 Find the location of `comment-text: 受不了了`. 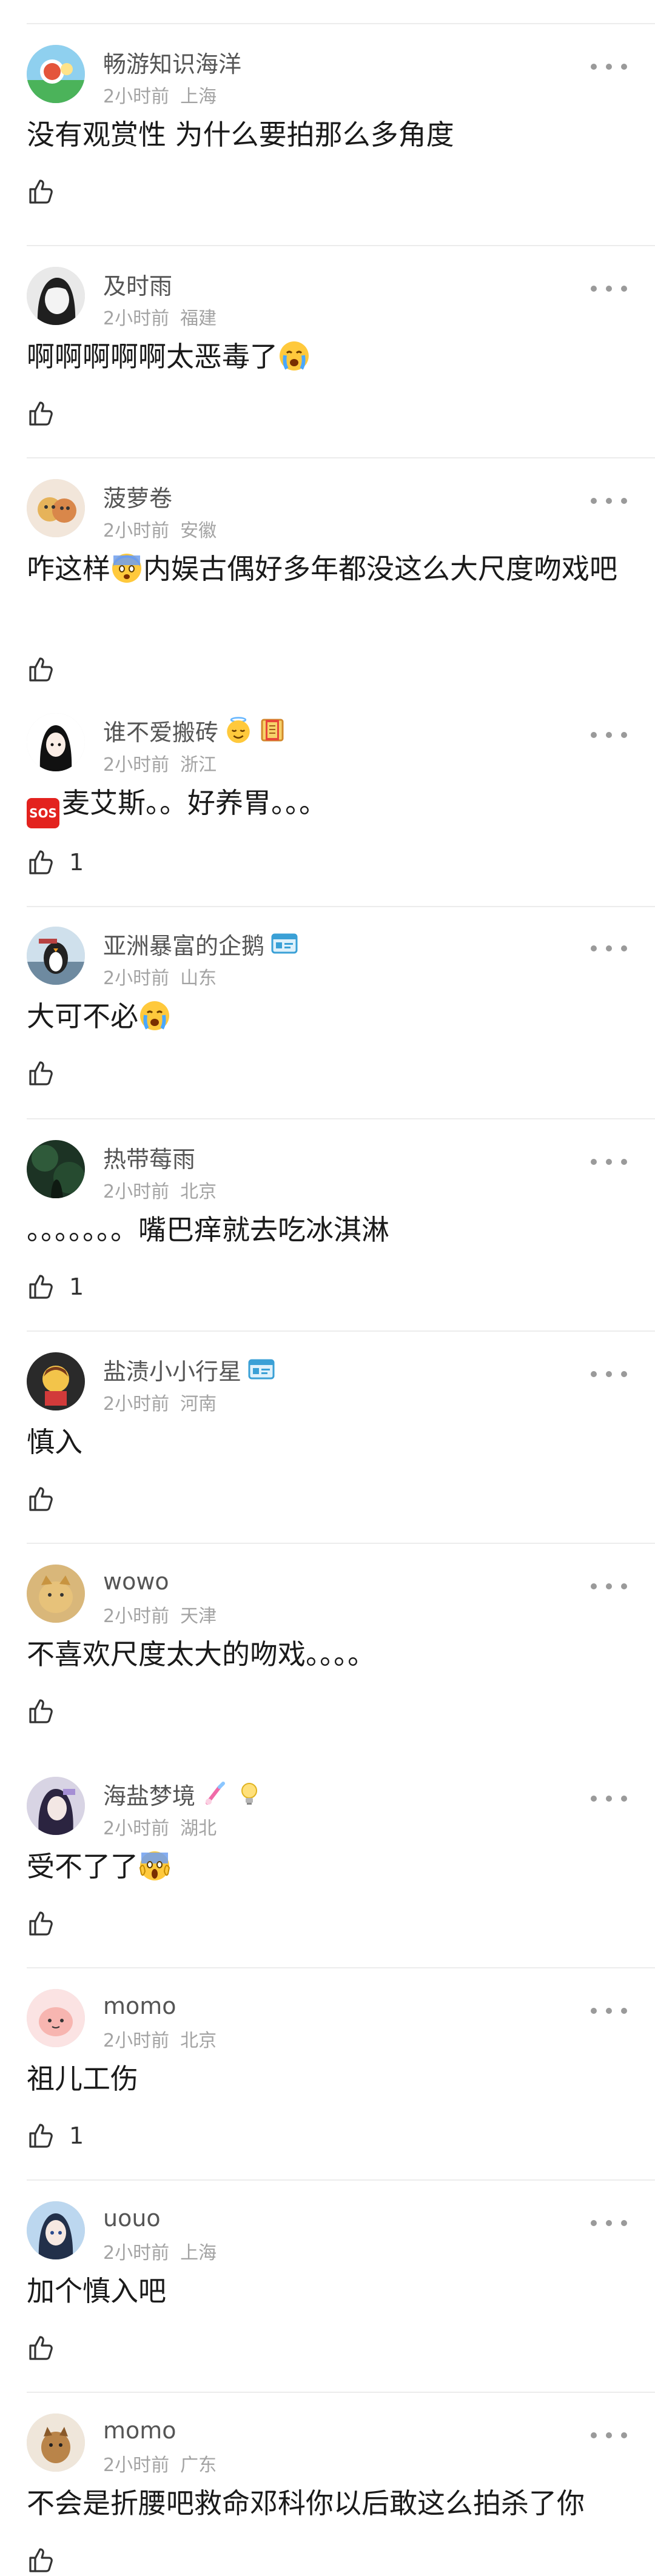

comment-text: 受不了了 is located at coordinates (329, 1867).